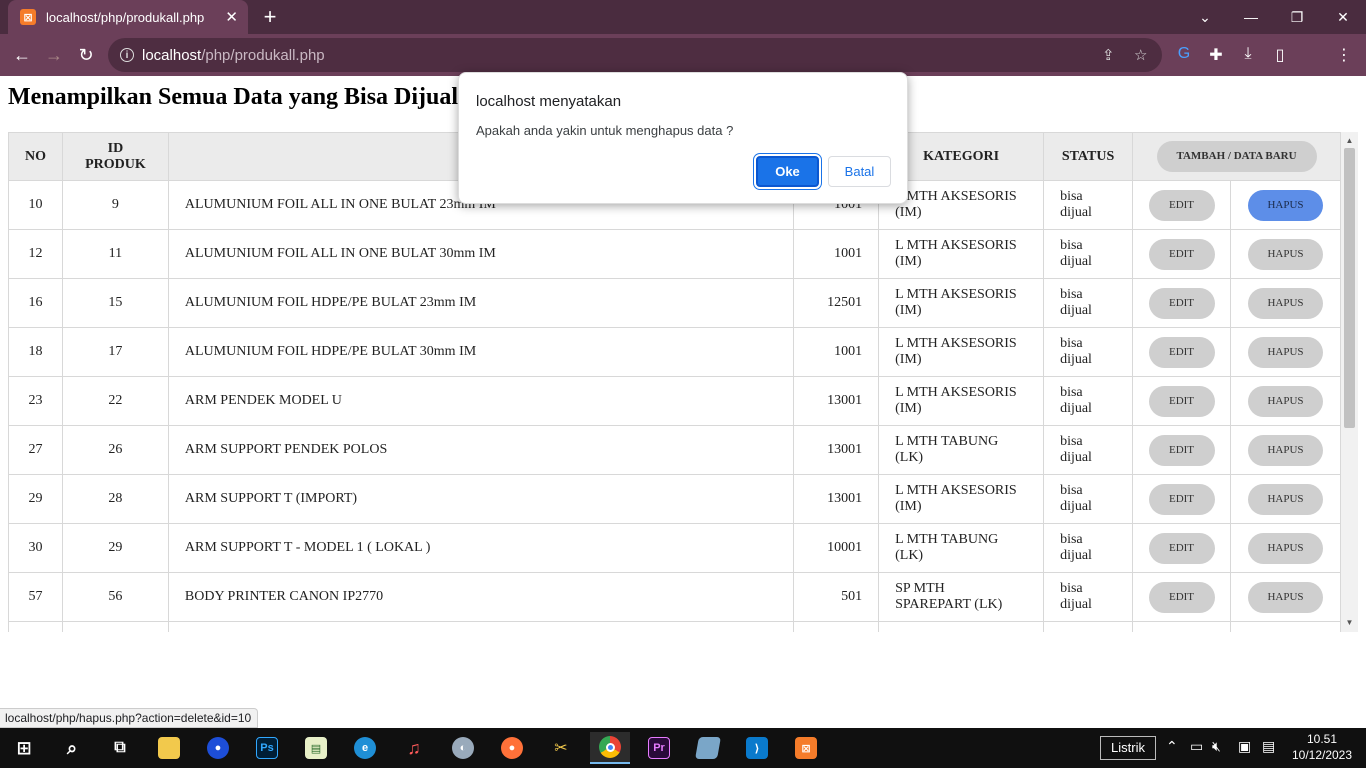  What do you see at coordinates (1349, 623) in the screenshot?
I see `scroll-down-icon: ▼` at bounding box center [1349, 623].